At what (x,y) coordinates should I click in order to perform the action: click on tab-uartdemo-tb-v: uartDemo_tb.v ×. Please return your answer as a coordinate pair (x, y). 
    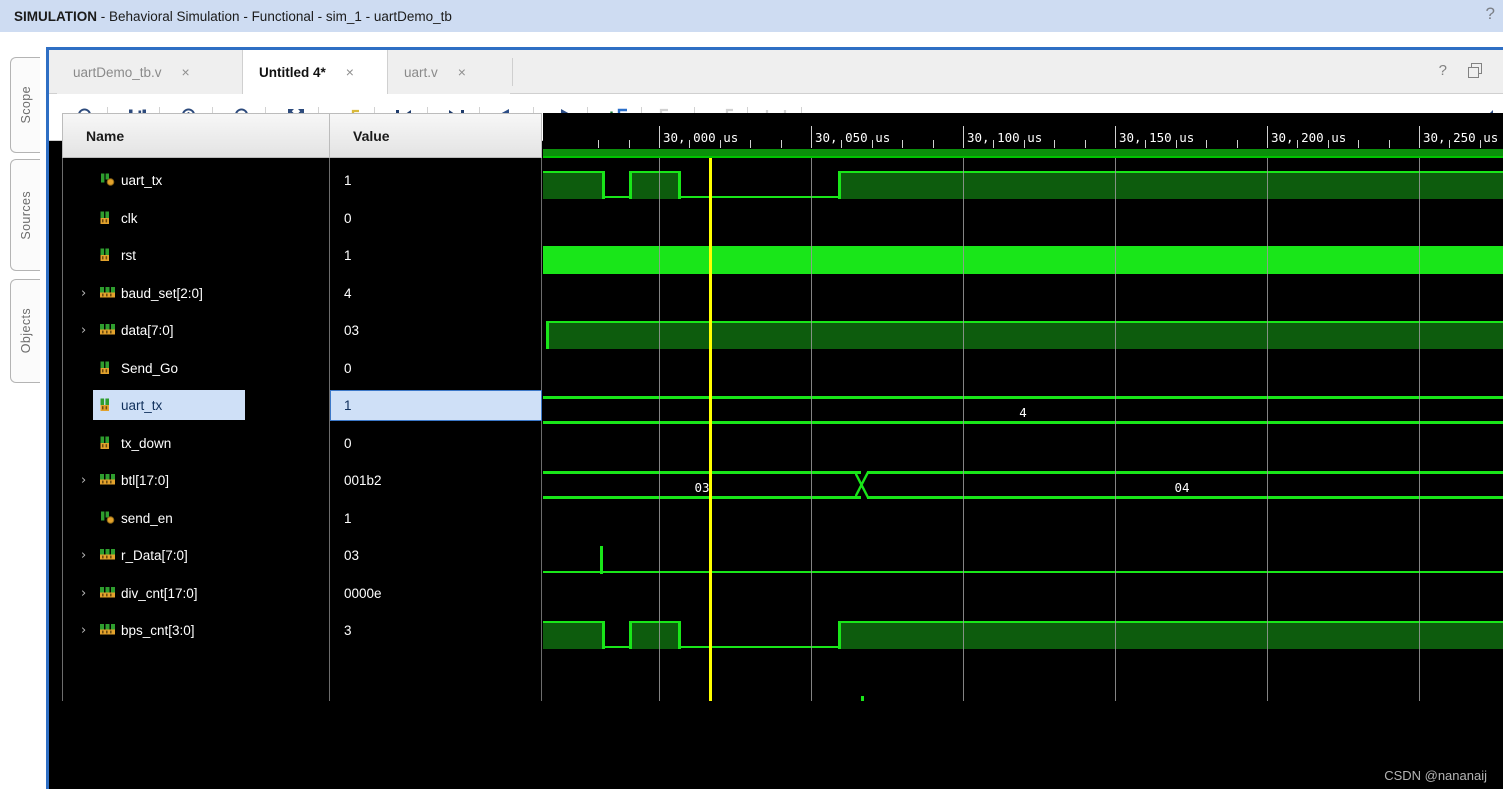
    Looking at the image, I should click on (149, 72).